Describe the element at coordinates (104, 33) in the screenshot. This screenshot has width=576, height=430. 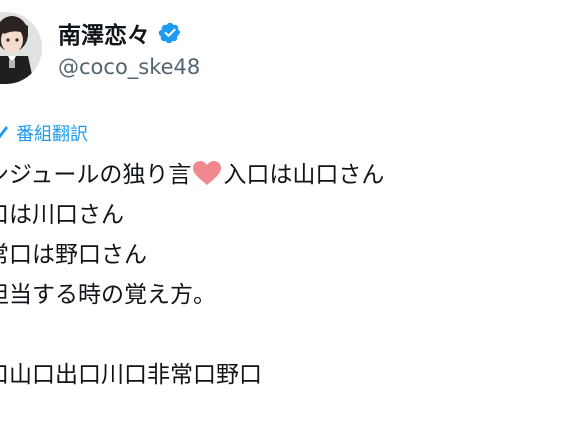
I see `display-name: 南澤恋々` at that location.